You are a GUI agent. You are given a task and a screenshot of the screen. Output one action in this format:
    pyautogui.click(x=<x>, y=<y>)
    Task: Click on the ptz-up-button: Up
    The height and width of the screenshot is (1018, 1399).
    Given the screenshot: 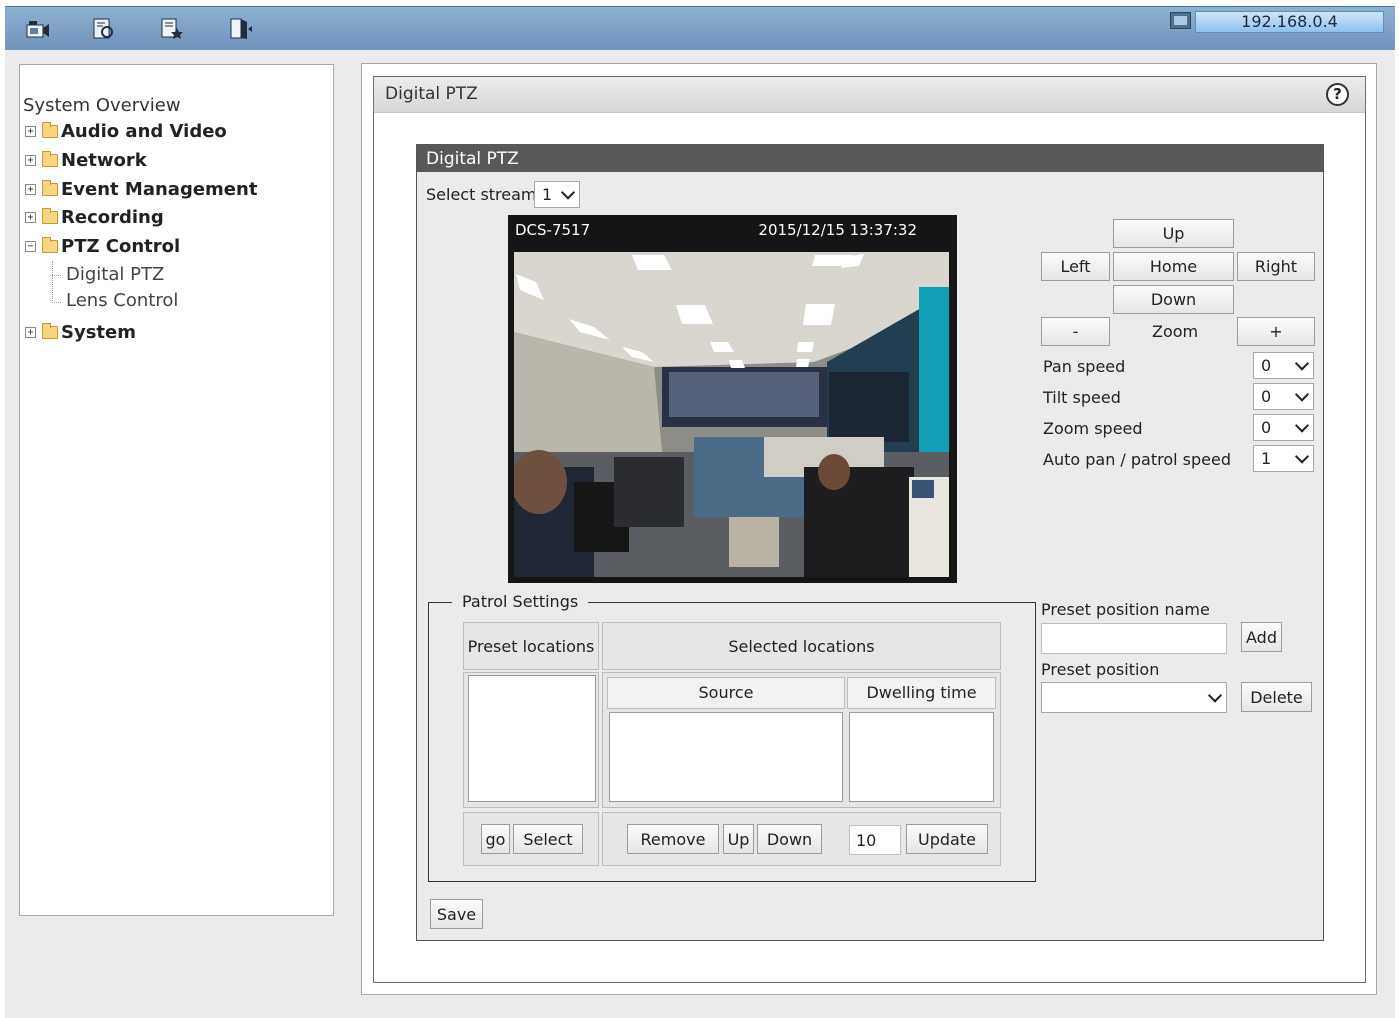 What is the action you would take?
    pyautogui.click(x=1173, y=233)
    